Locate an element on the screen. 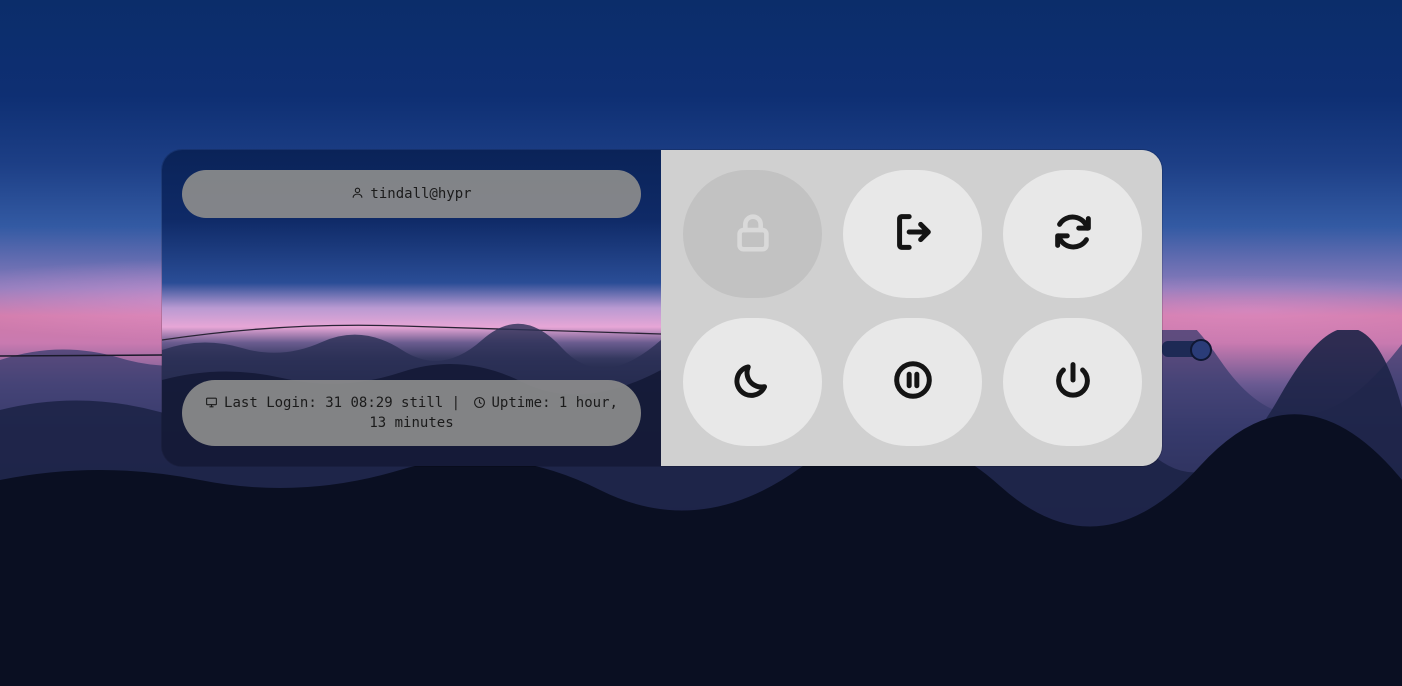 The image size is (1402, 686). lock-button is located at coordinates (752, 234).